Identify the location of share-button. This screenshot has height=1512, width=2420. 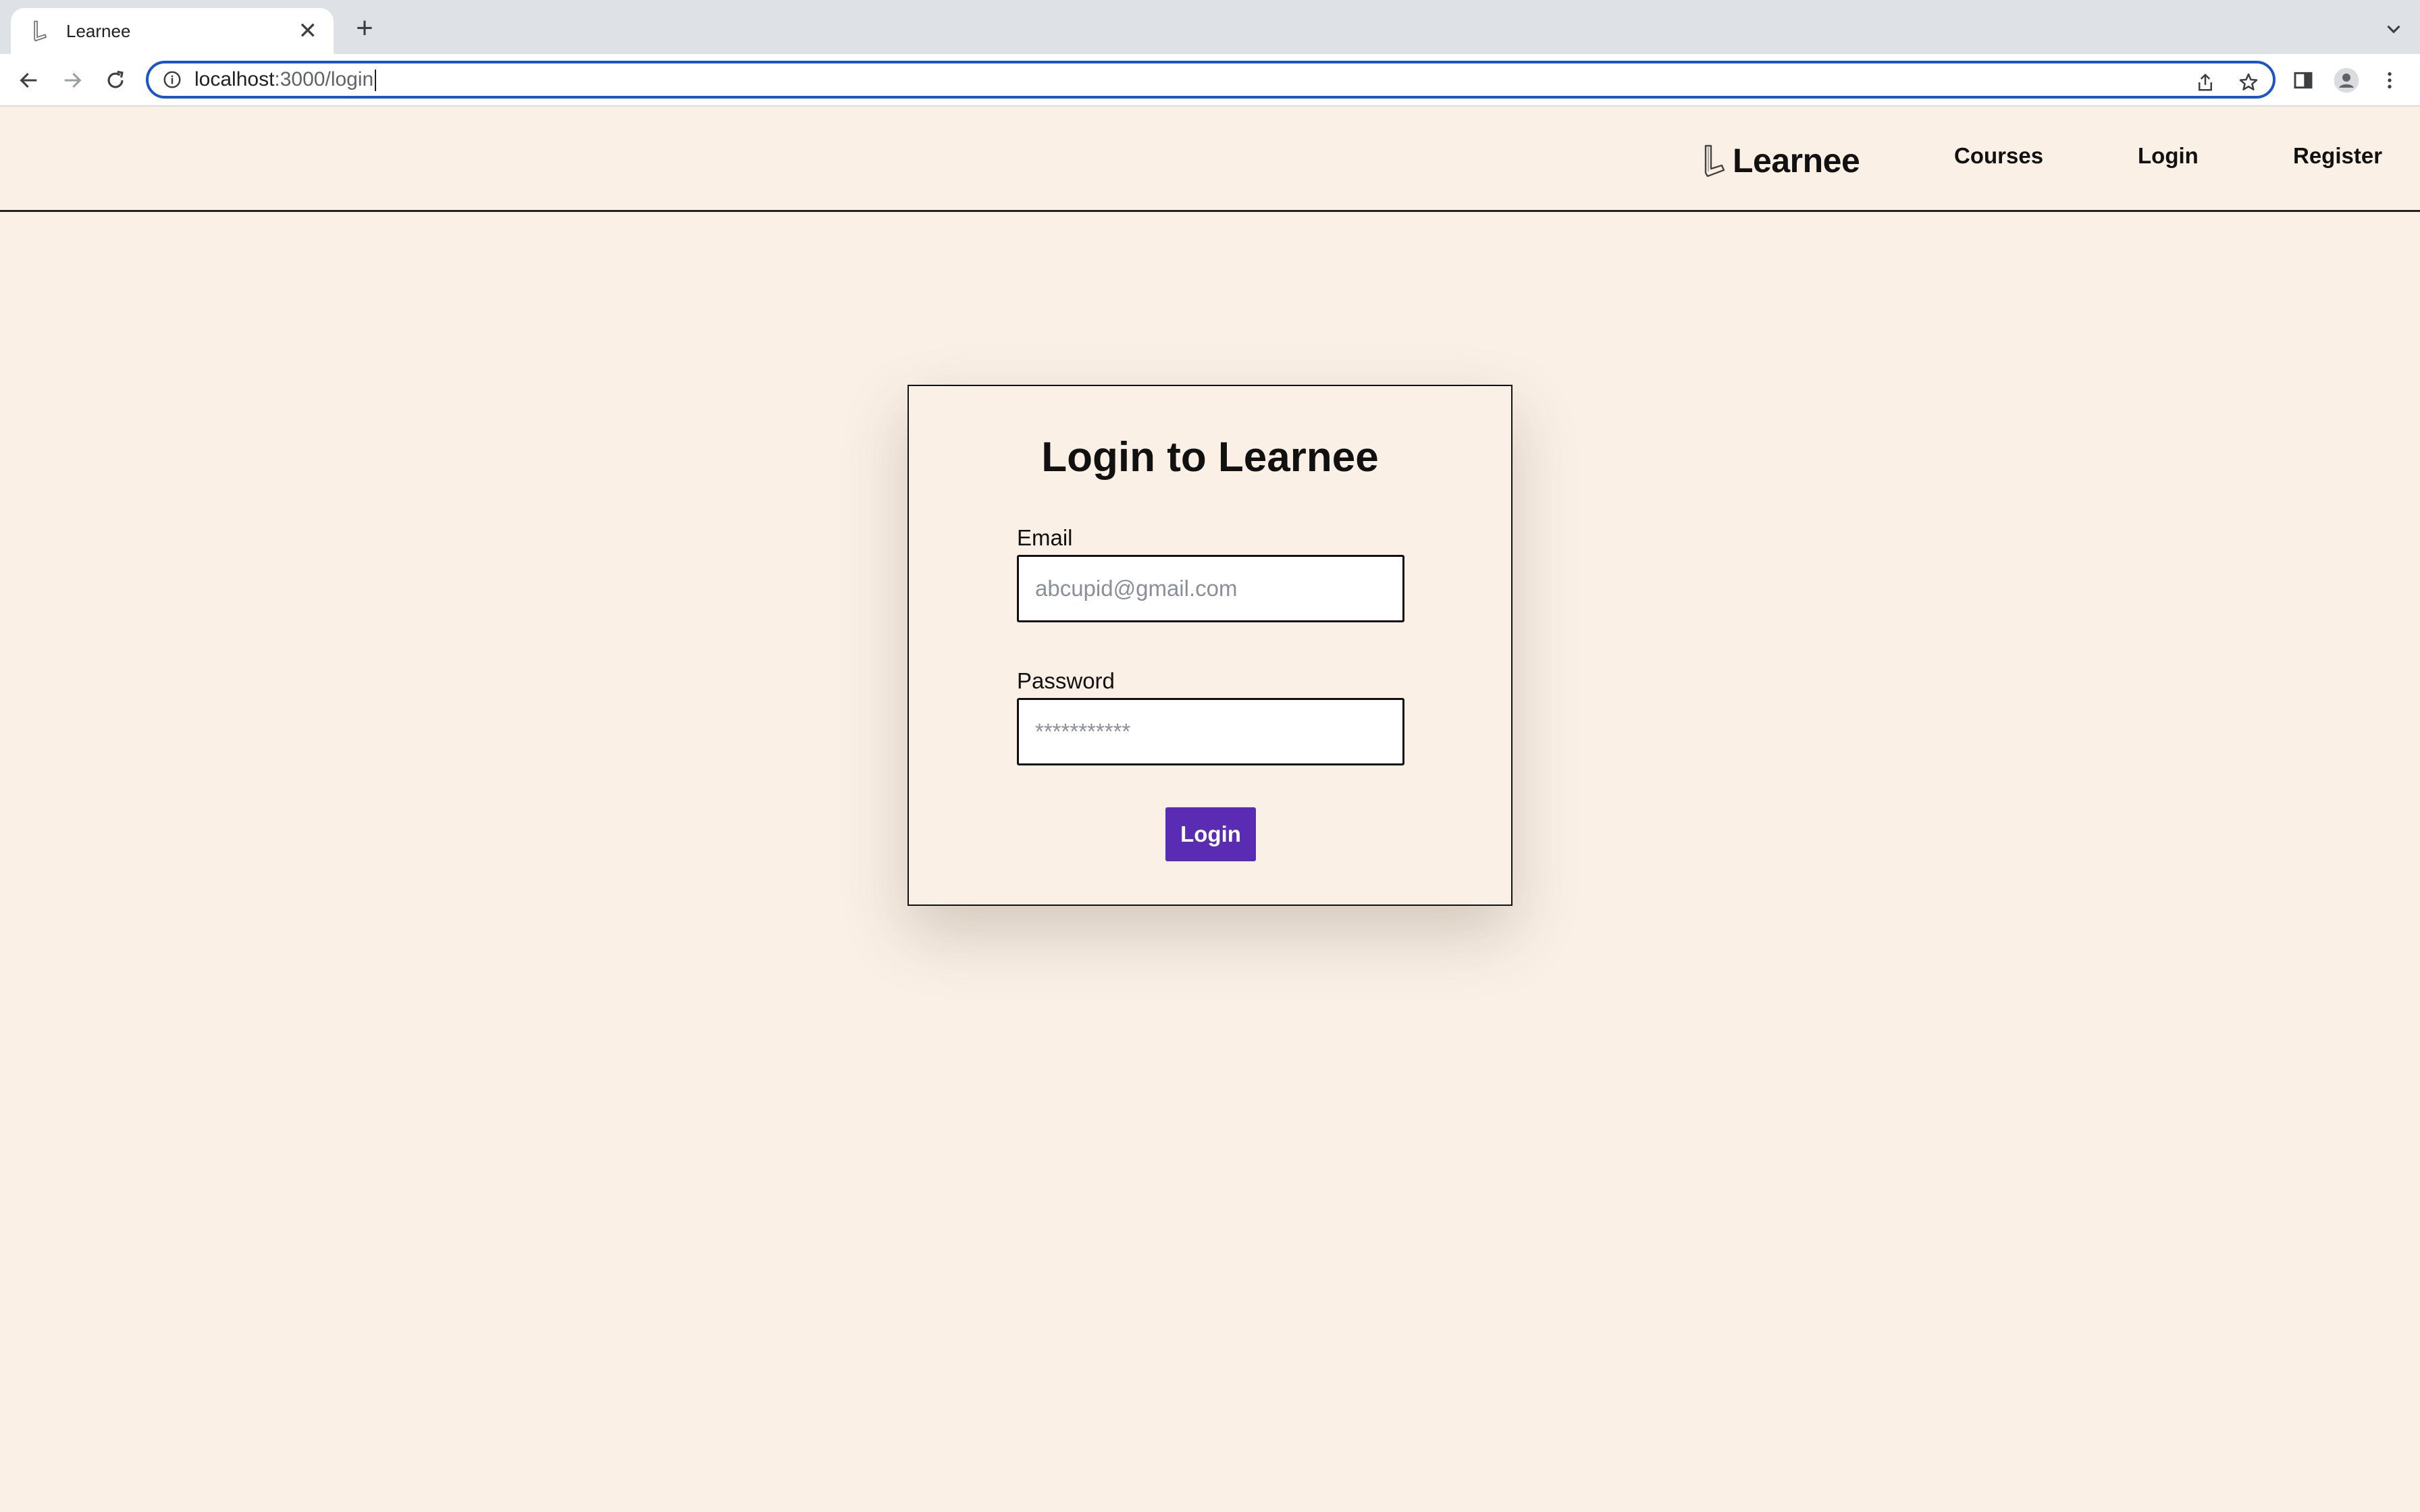
(2205, 82).